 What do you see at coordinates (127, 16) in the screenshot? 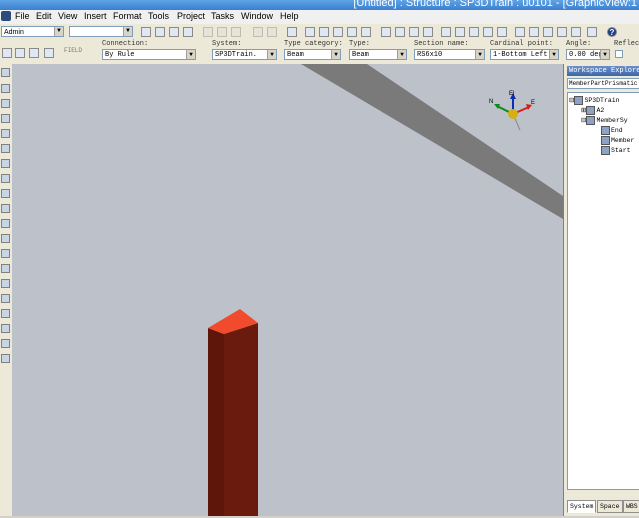
I see `menu-format: Format` at bounding box center [127, 16].